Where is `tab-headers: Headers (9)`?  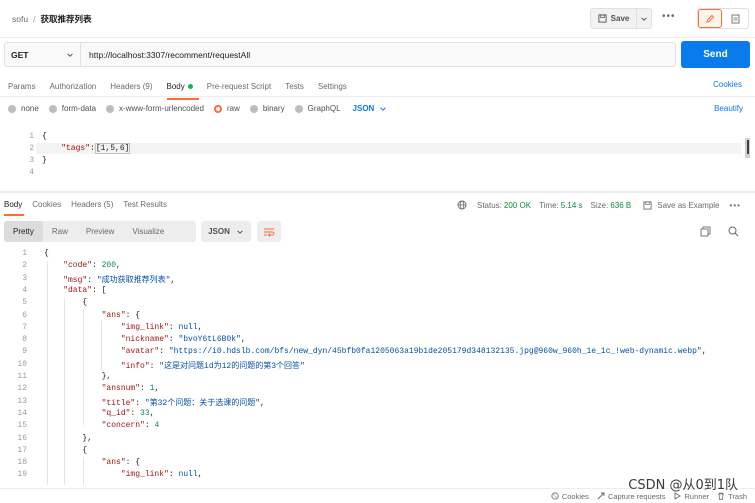 tab-headers: Headers (9) is located at coordinates (131, 86).